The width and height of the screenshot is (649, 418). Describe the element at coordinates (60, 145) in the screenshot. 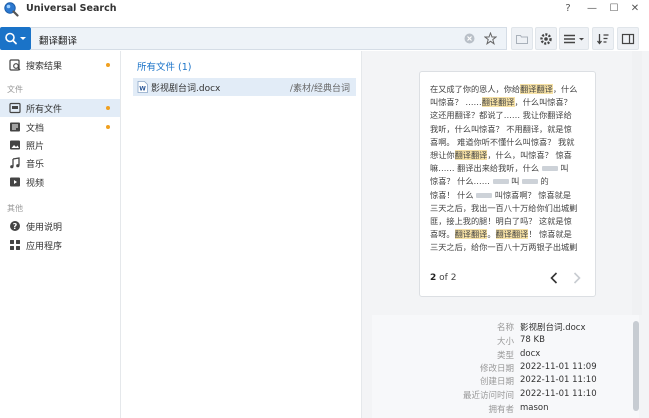

I see `sidebar-item-photos: 照片` at that location.